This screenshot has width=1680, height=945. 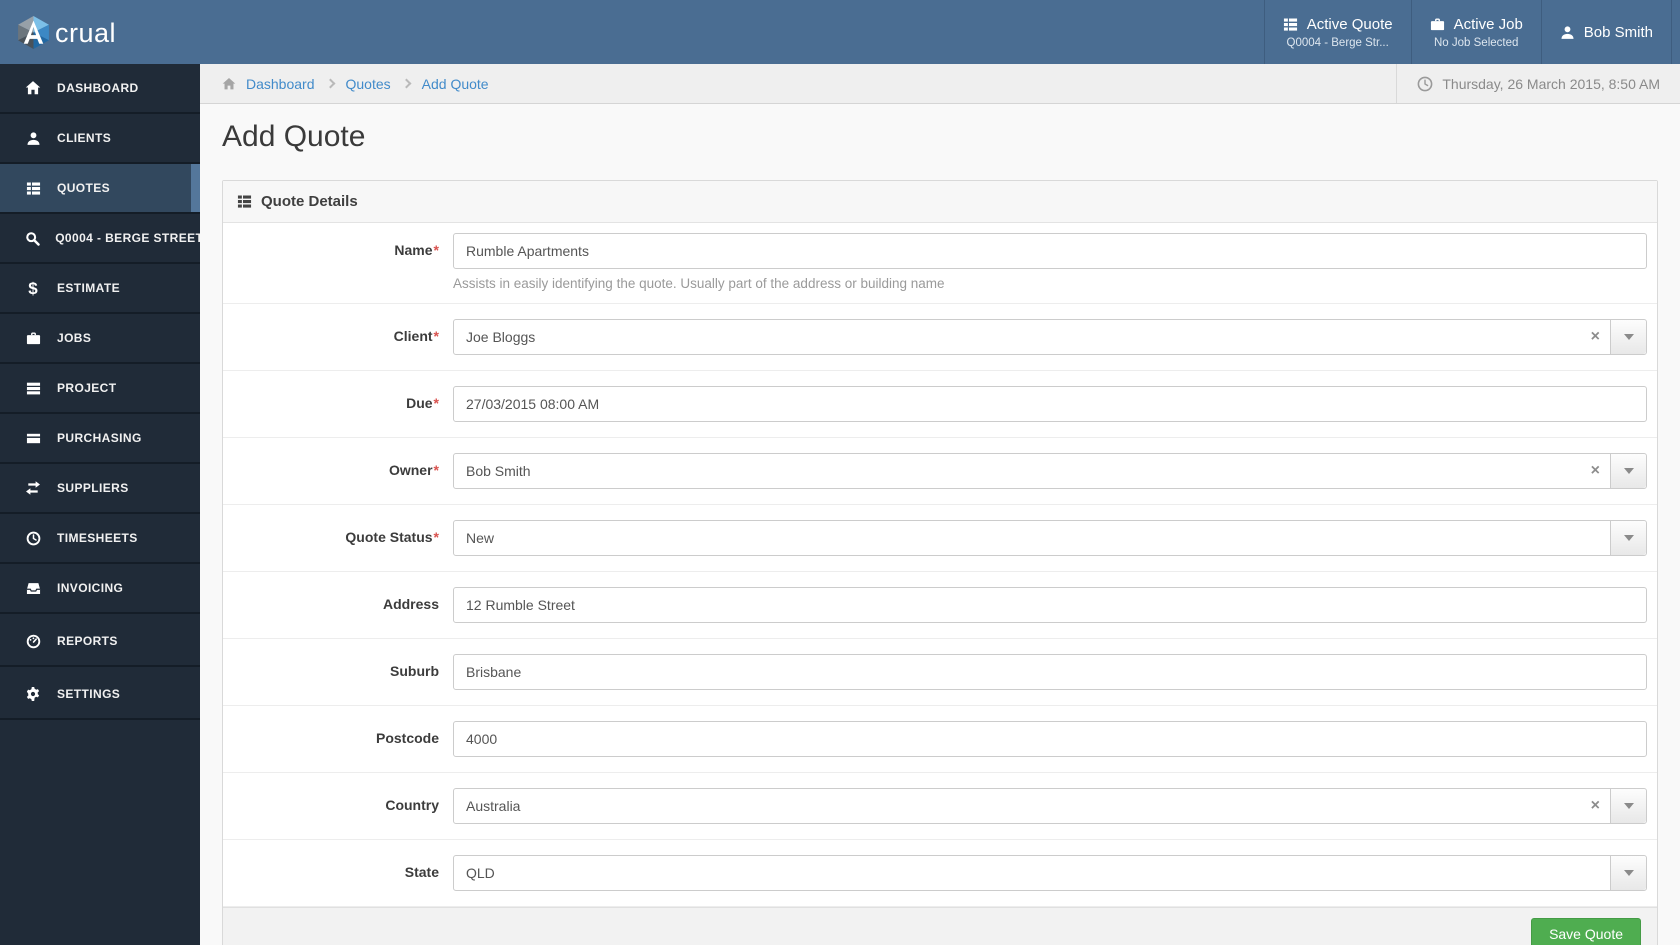 I want to click on field-row-suburb: Suburb, so click(x=940, y=672).